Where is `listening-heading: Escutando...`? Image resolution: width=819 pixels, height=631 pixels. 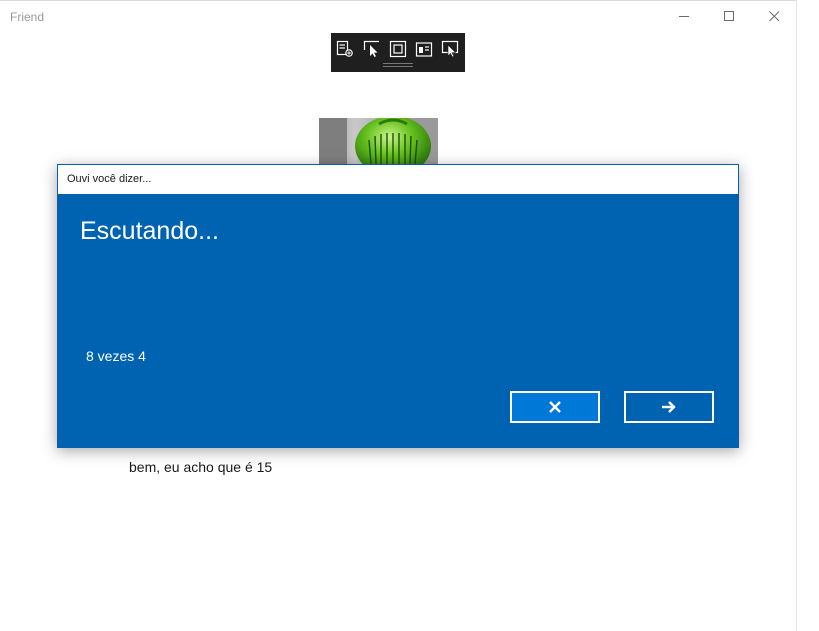
listening-heading: Escutando... is located at coordinates (149, 231).